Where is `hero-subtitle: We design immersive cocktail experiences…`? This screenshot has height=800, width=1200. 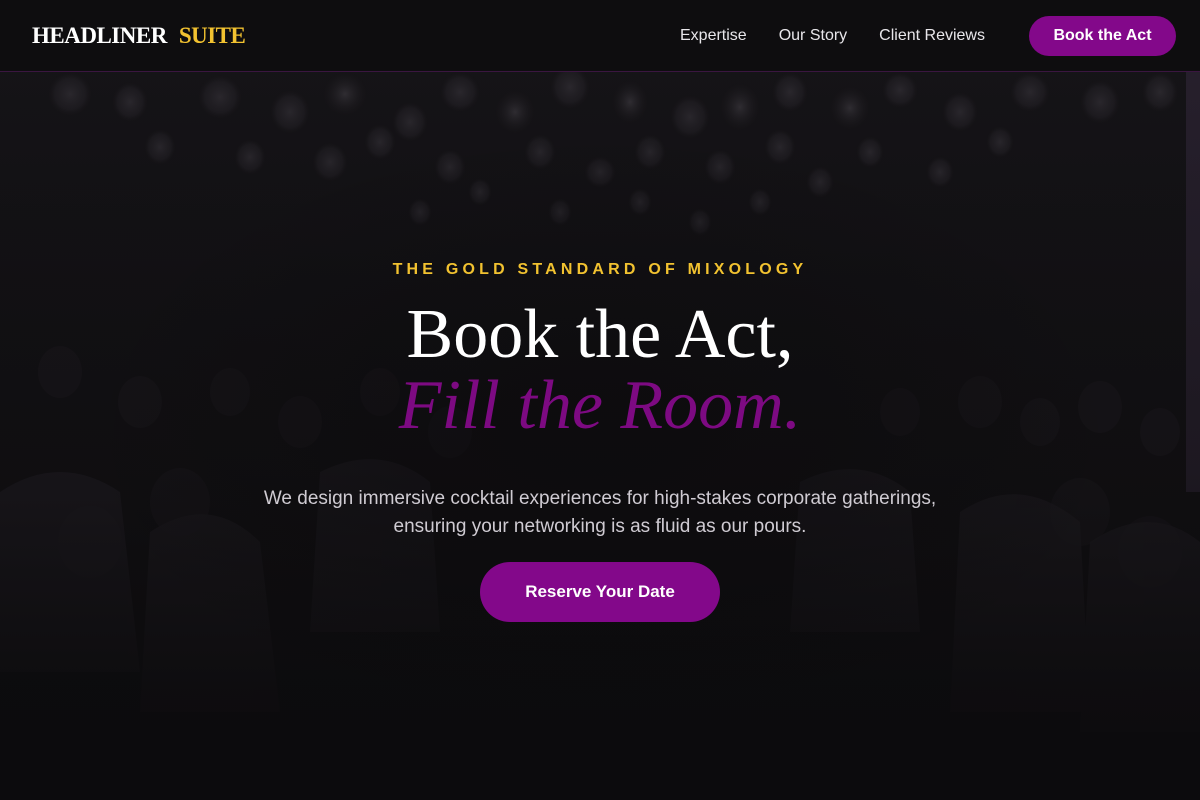
hero-subtitle: We design immersive cocktail experiences… is located at coordinates (600, 512).